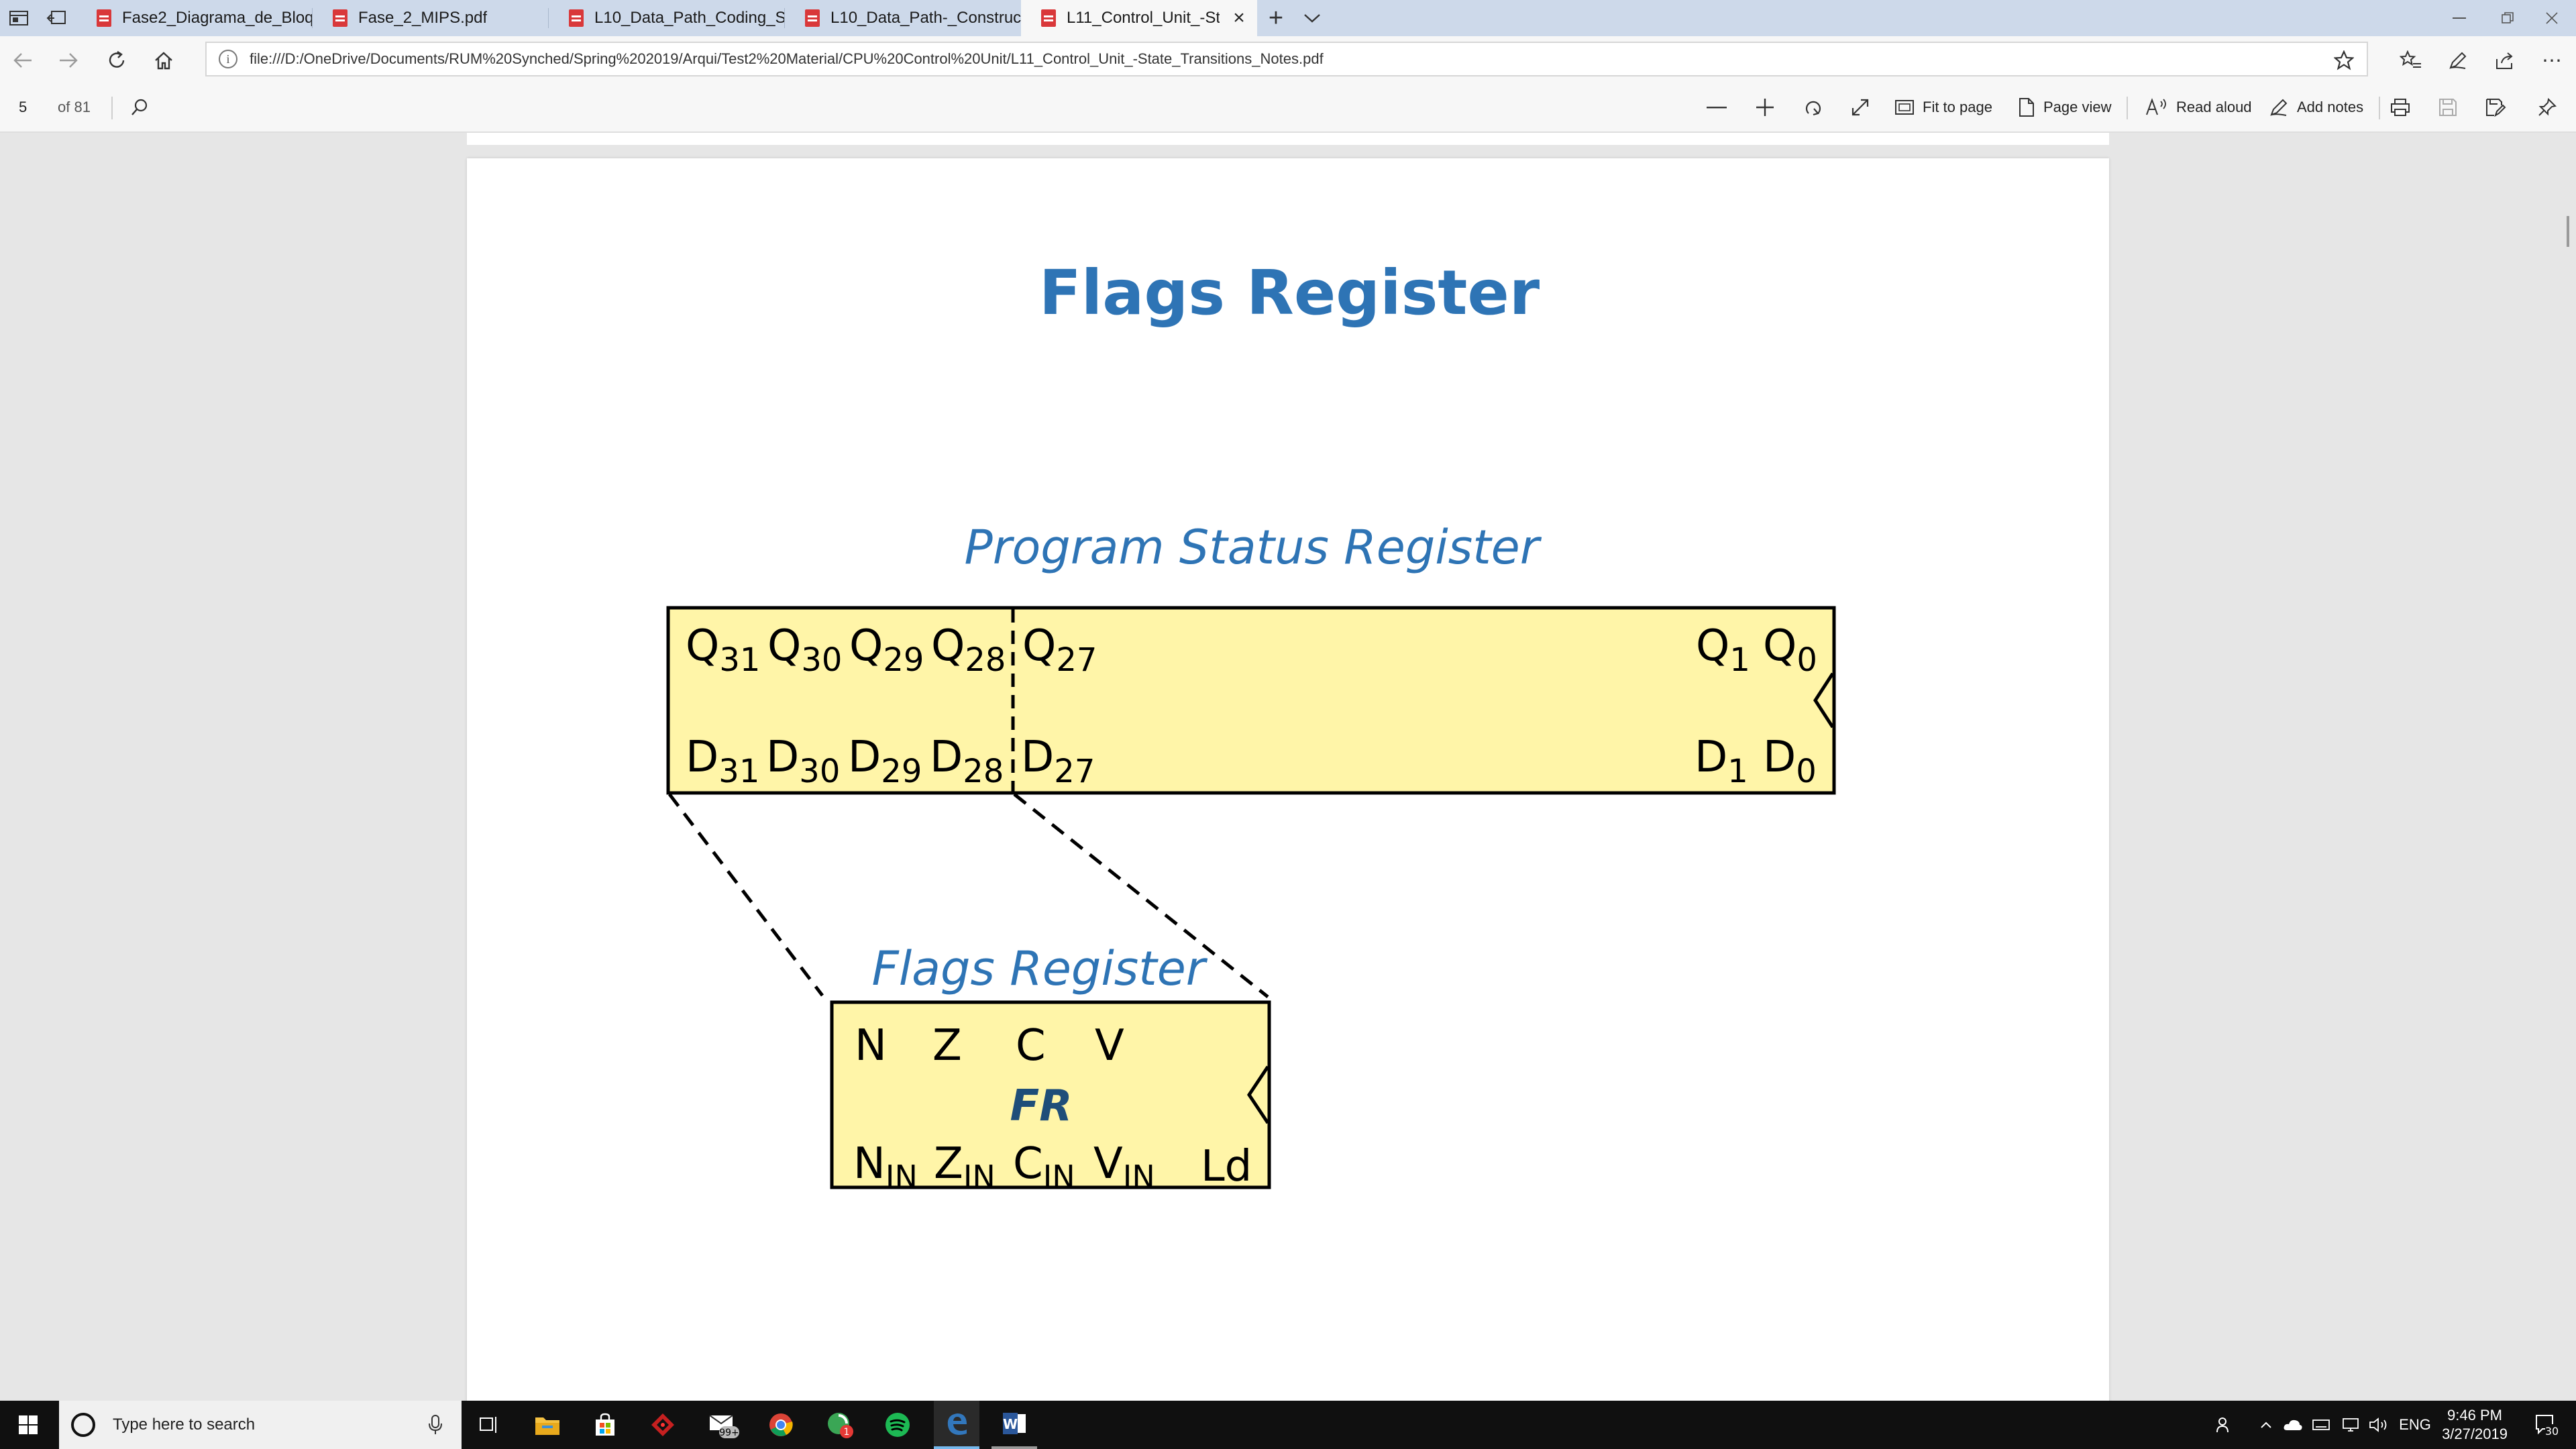  Describe the element at coordinates (164, 60) in the screenshot. I see `home-icon` at that location.